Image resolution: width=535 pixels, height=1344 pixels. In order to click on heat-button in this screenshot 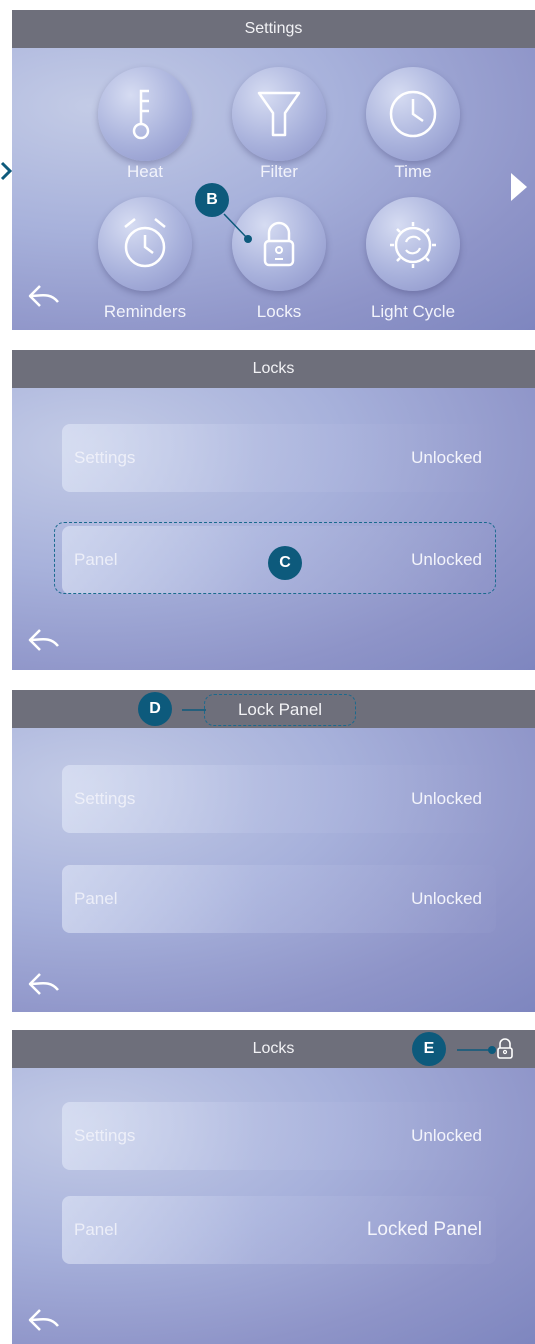, I will do `click(145, 114)`.